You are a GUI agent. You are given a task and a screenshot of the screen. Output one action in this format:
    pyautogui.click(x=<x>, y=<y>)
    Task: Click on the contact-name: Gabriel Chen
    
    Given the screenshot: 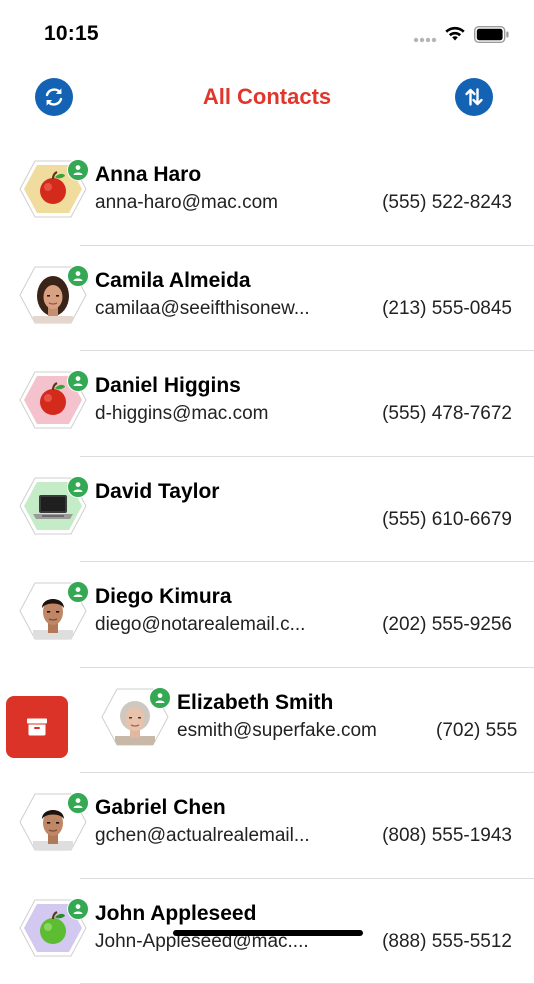 What is the action you would take?
    pyautogui.click(x=160, y=808)
    